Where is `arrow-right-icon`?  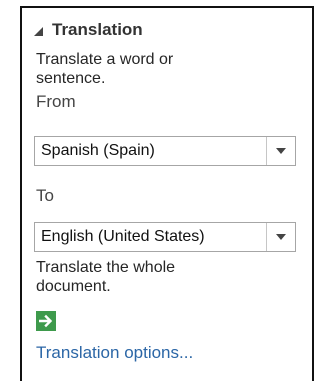 arrow-right-icon is located at coordinates (46, 321).